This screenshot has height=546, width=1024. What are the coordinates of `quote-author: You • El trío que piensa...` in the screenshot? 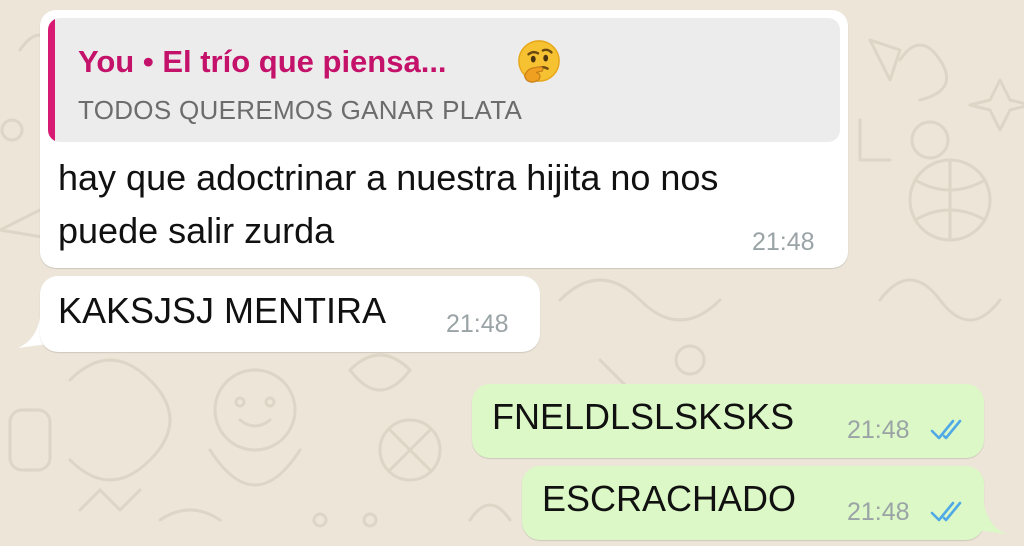 It's located at (262, 61).